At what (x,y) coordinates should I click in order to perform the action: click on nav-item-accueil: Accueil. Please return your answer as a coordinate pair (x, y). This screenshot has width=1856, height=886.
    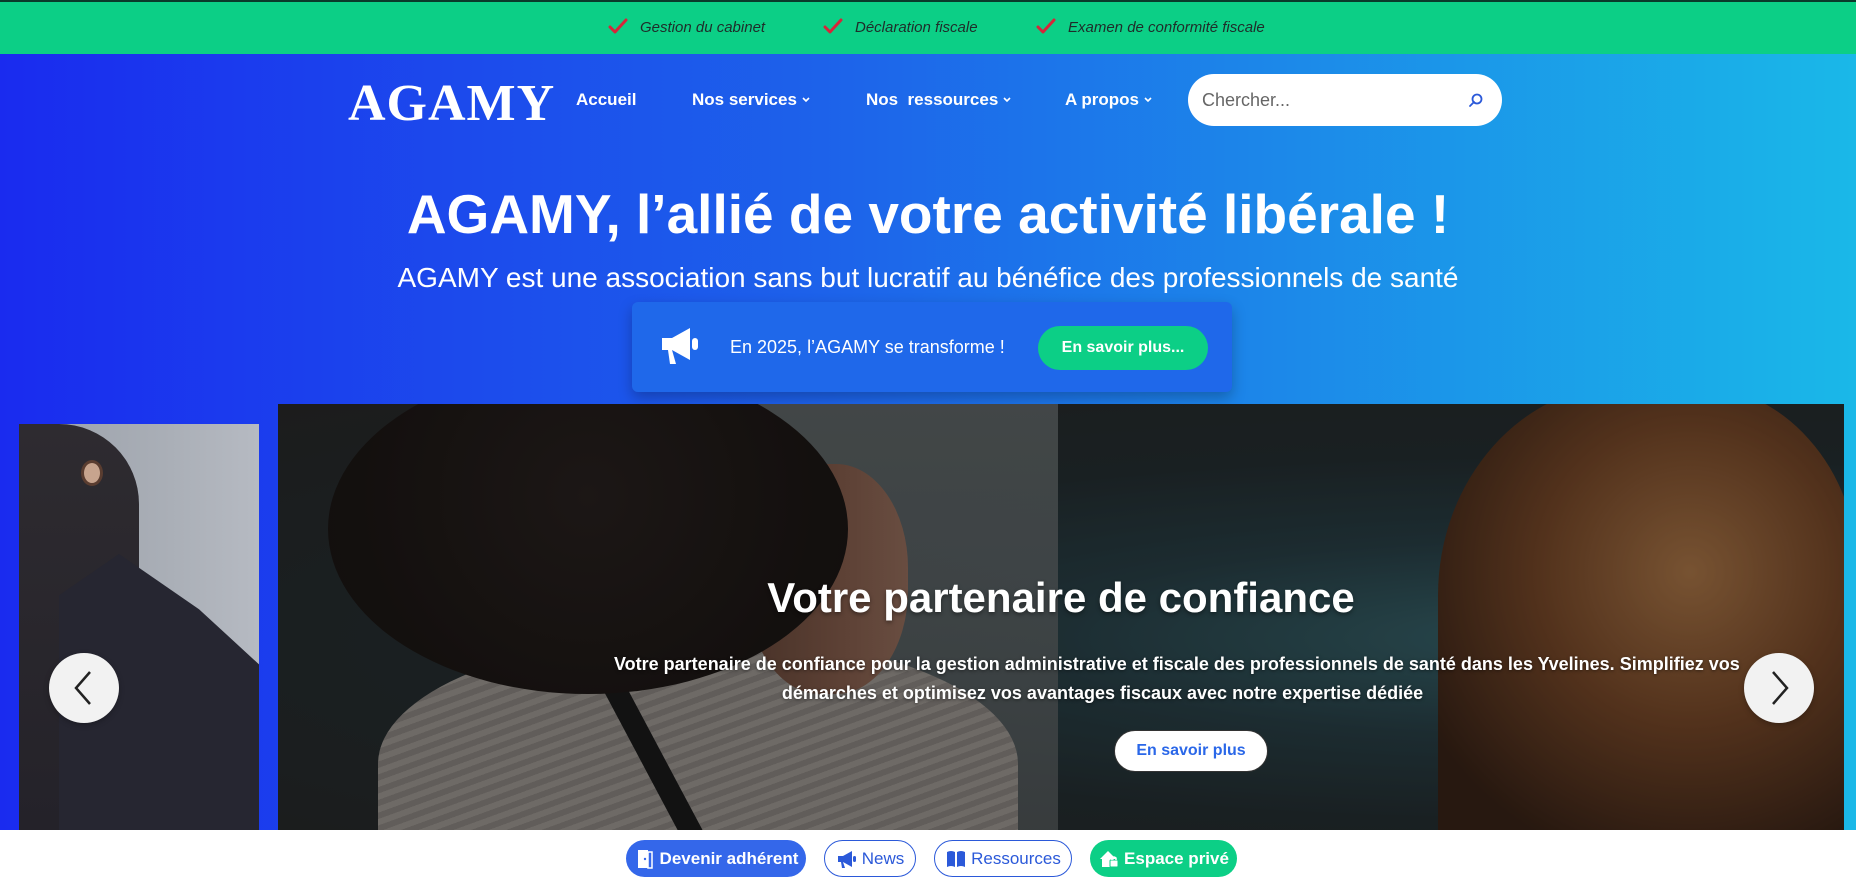
    Looking at the image, I should click on (606, 100).